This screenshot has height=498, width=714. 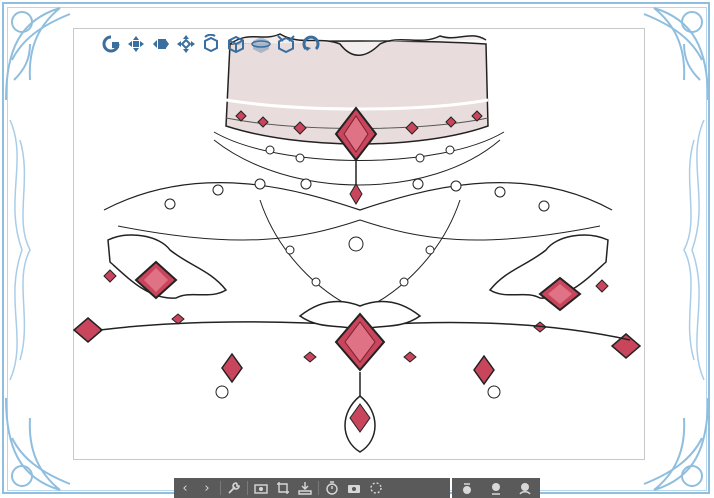 I want to click on wrench-icon, so click(x=234, y=488).